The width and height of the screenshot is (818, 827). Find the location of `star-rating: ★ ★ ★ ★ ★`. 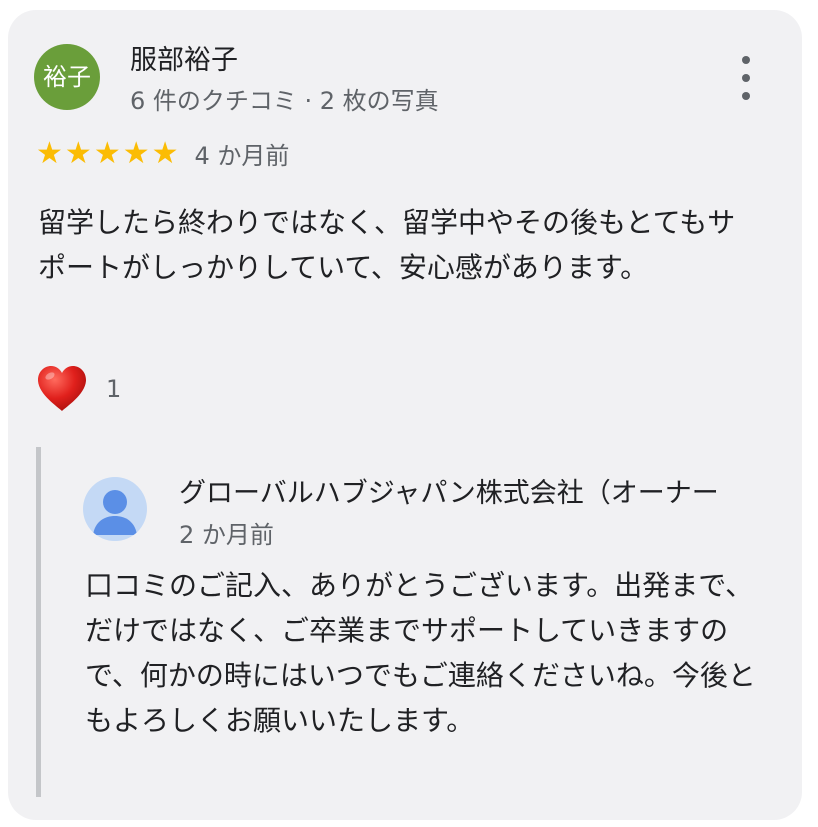

star-rating: ★ ★ ★ ★ ★ is located at coordinates (107, 153).